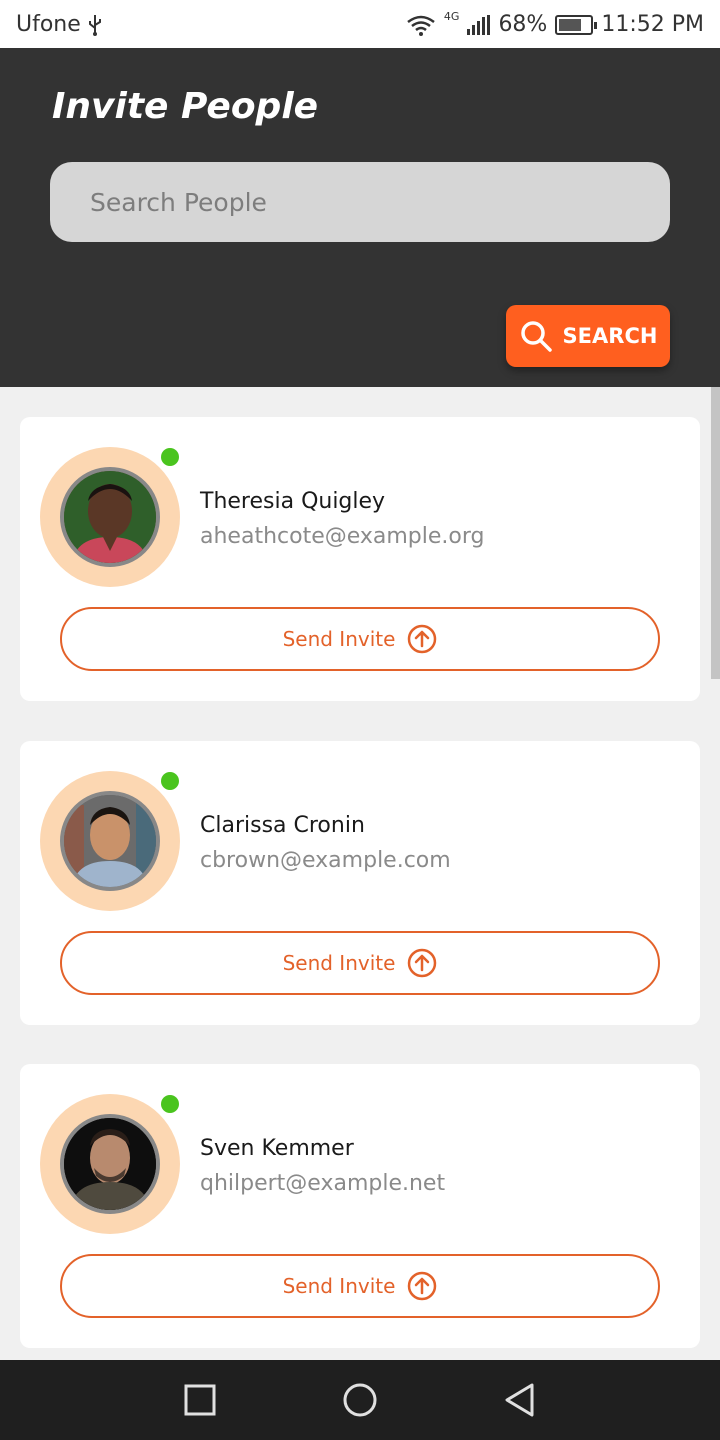 This screenshot has height=1440, width=720. I want to click on search-button: SEARCH, so click(588, 336).